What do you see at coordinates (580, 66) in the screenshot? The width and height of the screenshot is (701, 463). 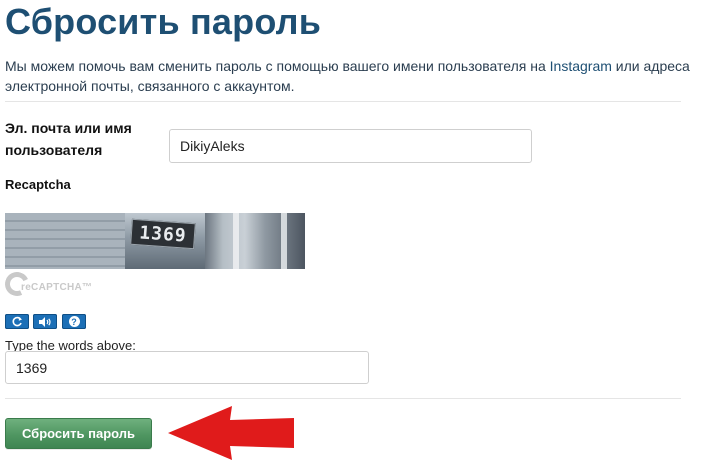 I see `description-brand: Instagram` at bounding box center [580, 66].